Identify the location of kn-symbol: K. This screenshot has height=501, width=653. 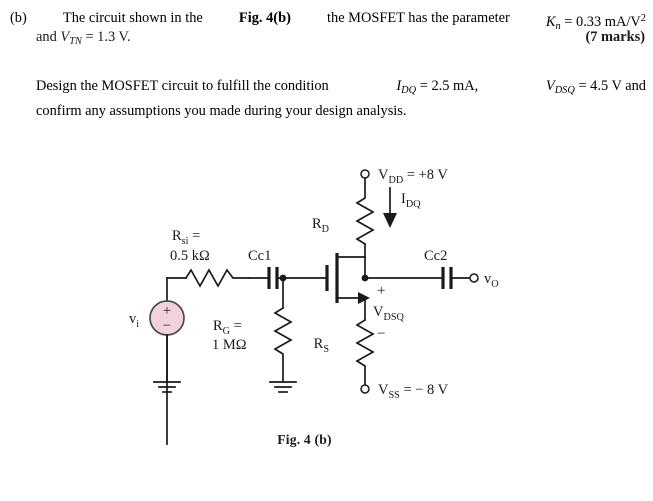
(550, 22).